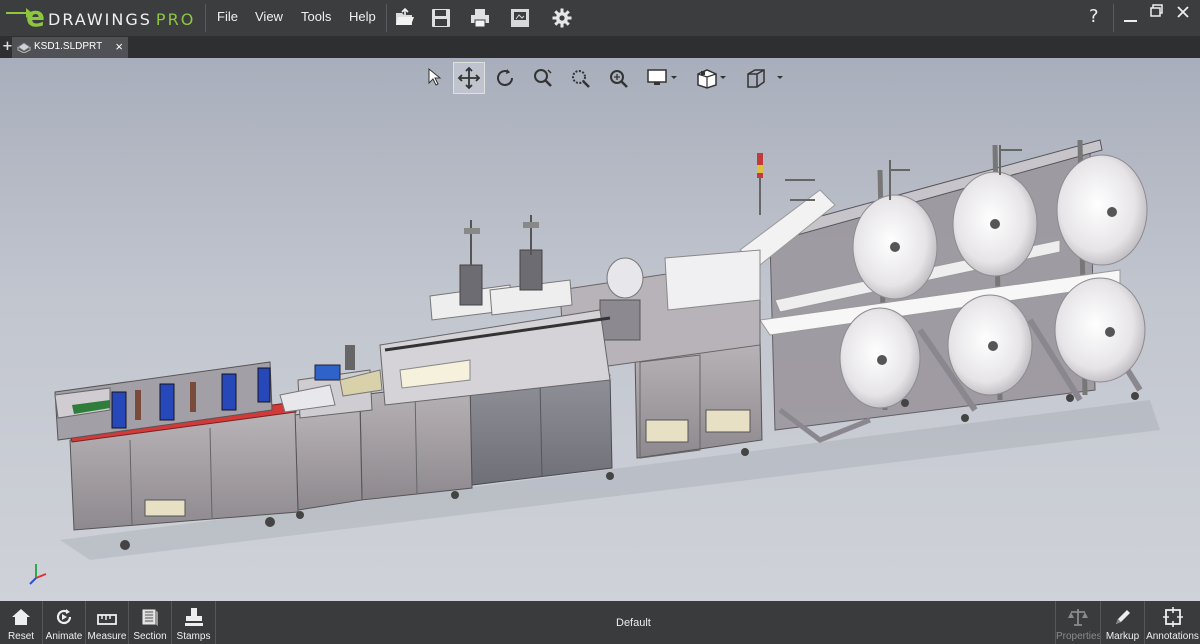 Image resolution: width=1200 pixels, height=644 pixels. I want to click on publish-icon, so click(520, 18).